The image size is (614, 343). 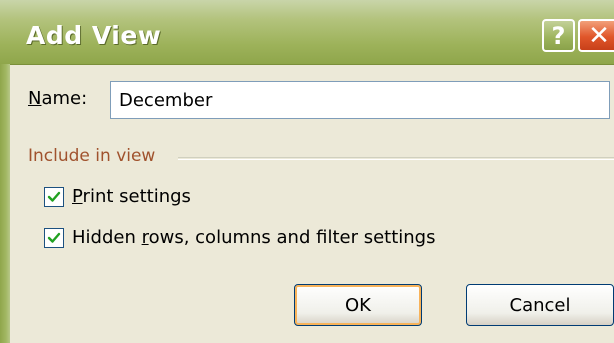 I want to click on help-icon: ?, so click(x=558, y=35).